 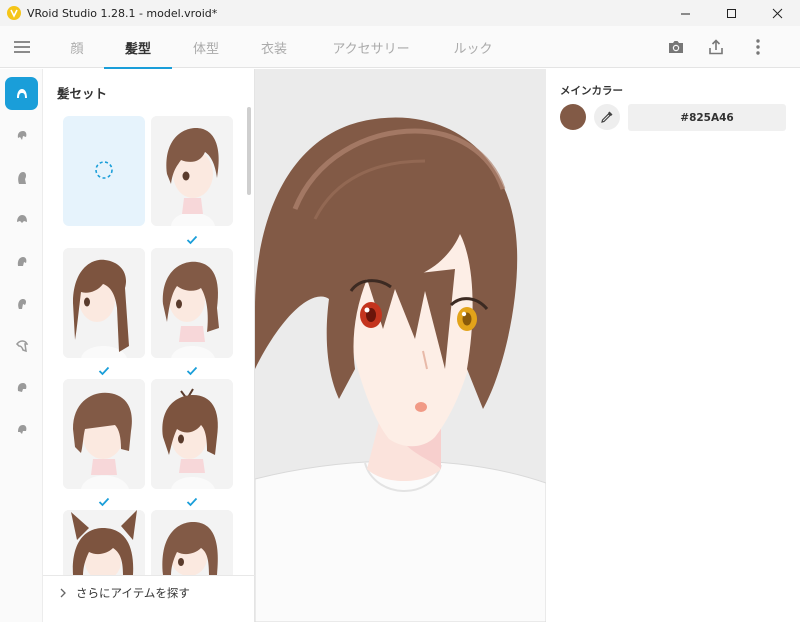 I want to click on close-button, so click(x=777, y=13).